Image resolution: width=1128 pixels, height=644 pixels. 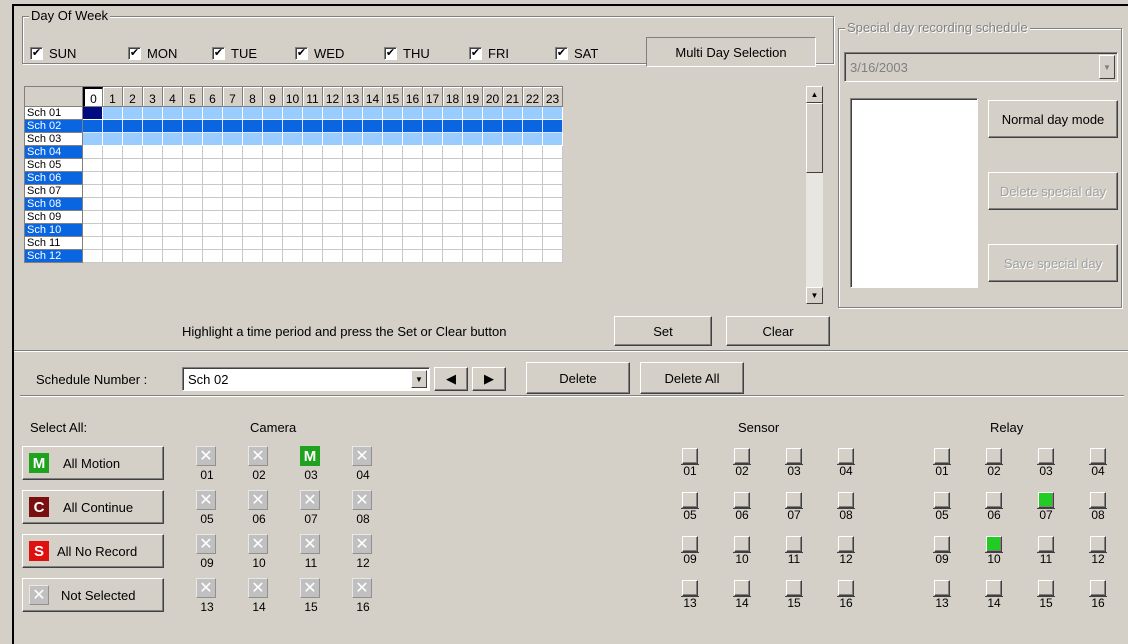 What do you see at coordinates (553, 97) in the screenshot?
I see `hour-header: 23` at bounding box center [553, 97].